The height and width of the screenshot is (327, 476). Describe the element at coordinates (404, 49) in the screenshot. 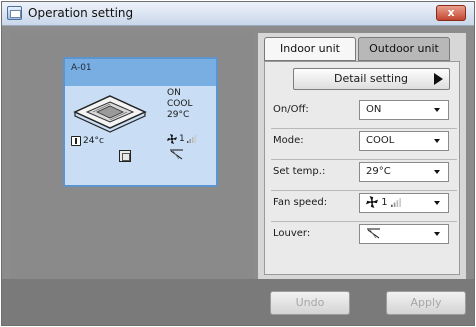

I see `tab-outdoor-unit: Outdoor unit` at that location.